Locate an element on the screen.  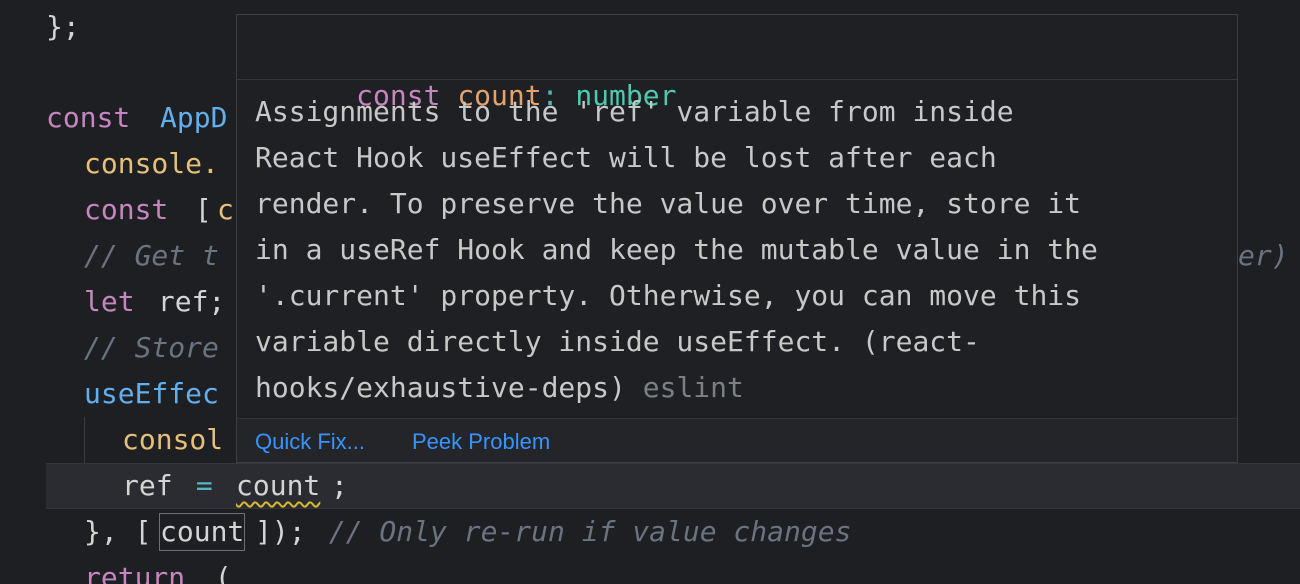
code-line: return ( is located at coordinates (116, 569).